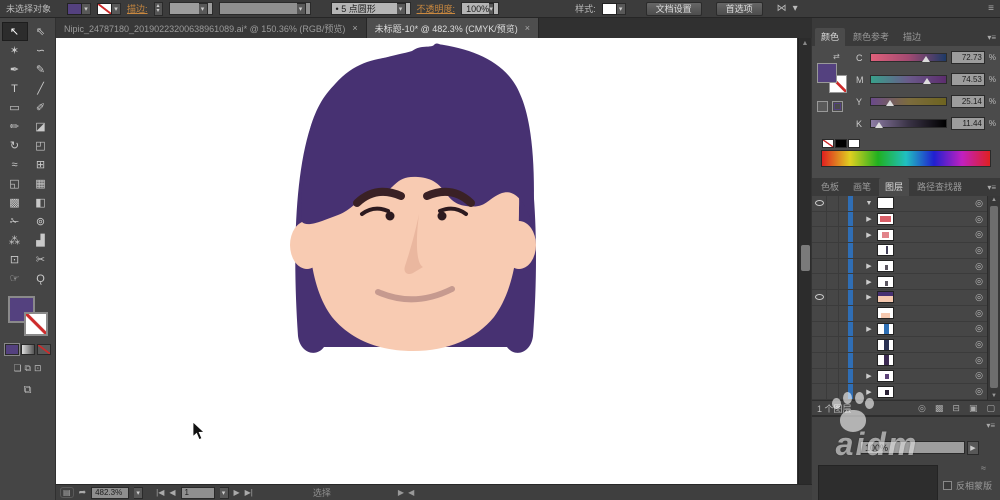 Image resolution: width=1000 pixels, height=500 pixels. What do you see at coordinates (453, 28) in the screenshot?
I see `document-tab-2: 未标题-10* @ 482.3% (CMYK/预览) ×` at bounding box center [453, 28].